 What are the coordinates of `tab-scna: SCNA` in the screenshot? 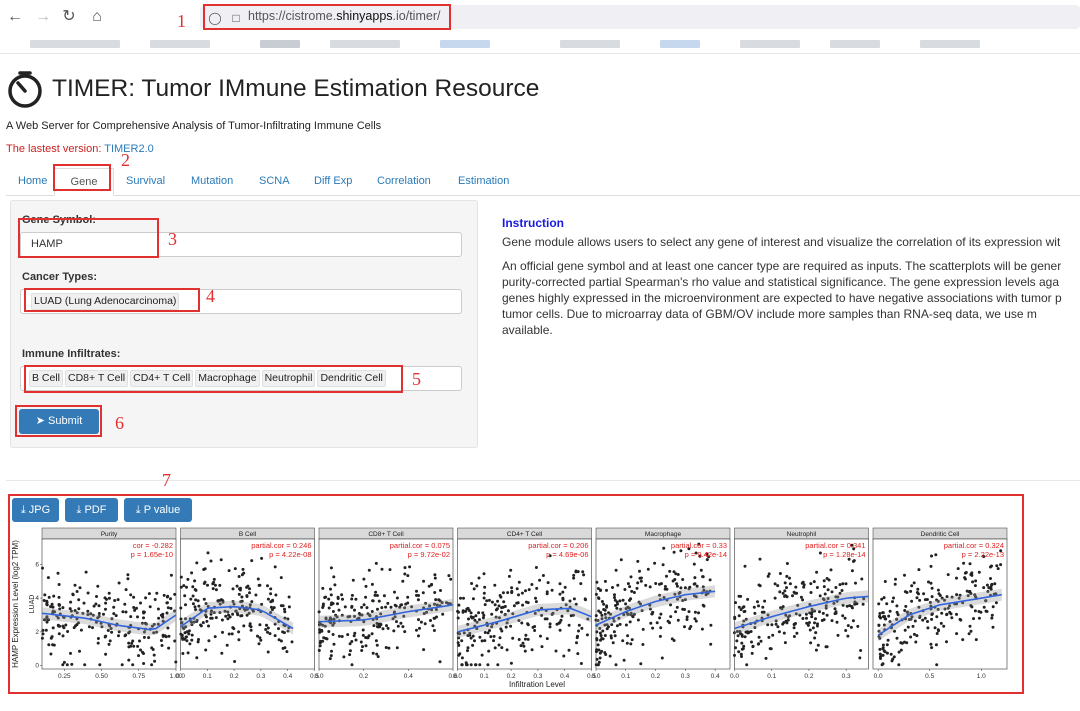 It's located at (274, 182).